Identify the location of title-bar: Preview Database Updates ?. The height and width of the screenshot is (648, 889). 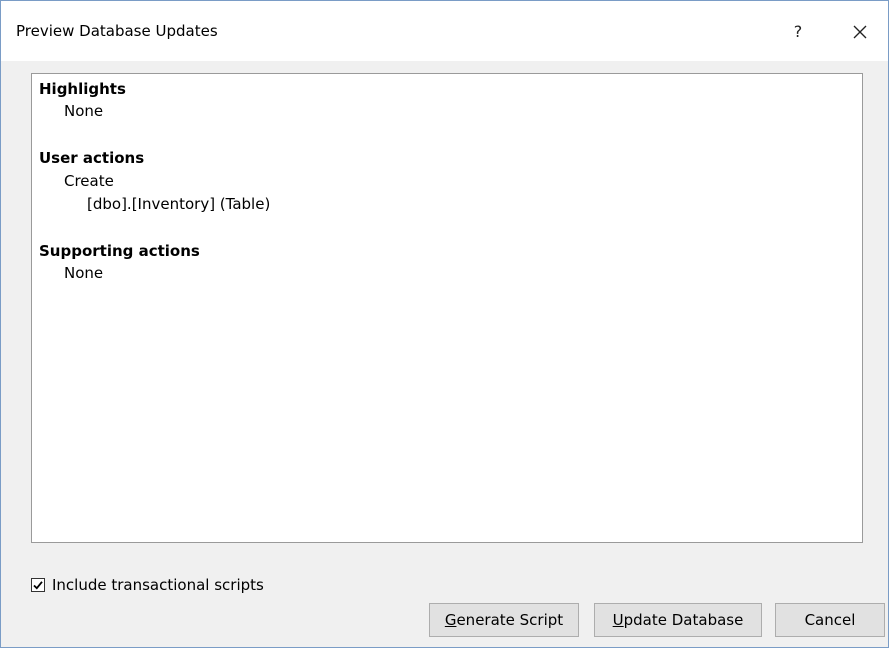
(444, 31).